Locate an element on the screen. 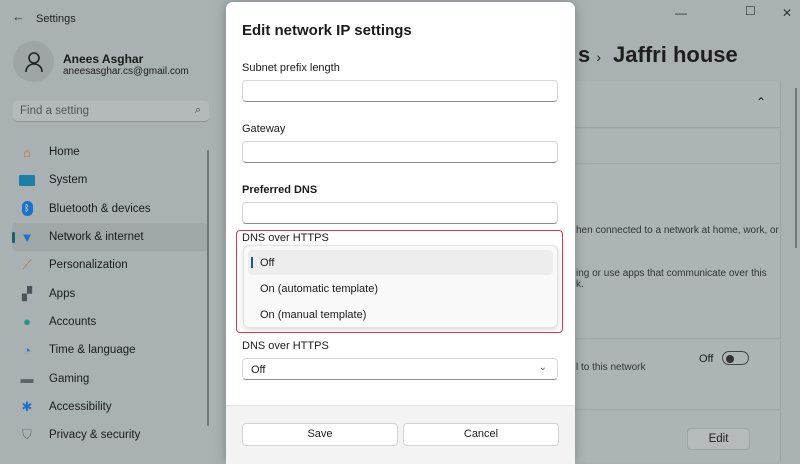 This screenshot has width=800, height=464. preferred-dns-input is located at coordinates (400, 213).